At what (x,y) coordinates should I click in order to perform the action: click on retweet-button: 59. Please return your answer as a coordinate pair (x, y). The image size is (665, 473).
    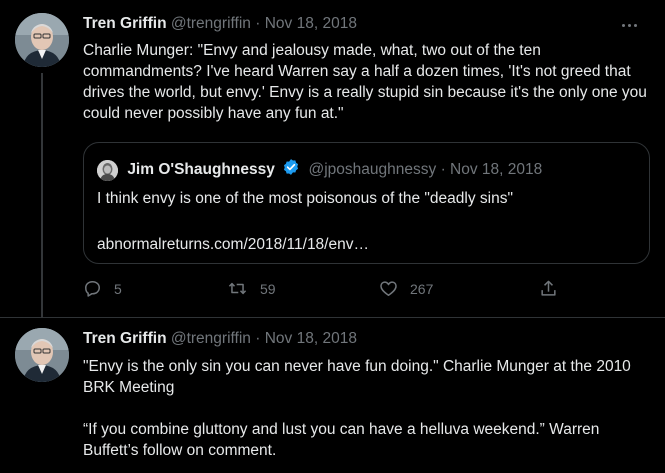
    Looking at the image, I should click on (251, 288).